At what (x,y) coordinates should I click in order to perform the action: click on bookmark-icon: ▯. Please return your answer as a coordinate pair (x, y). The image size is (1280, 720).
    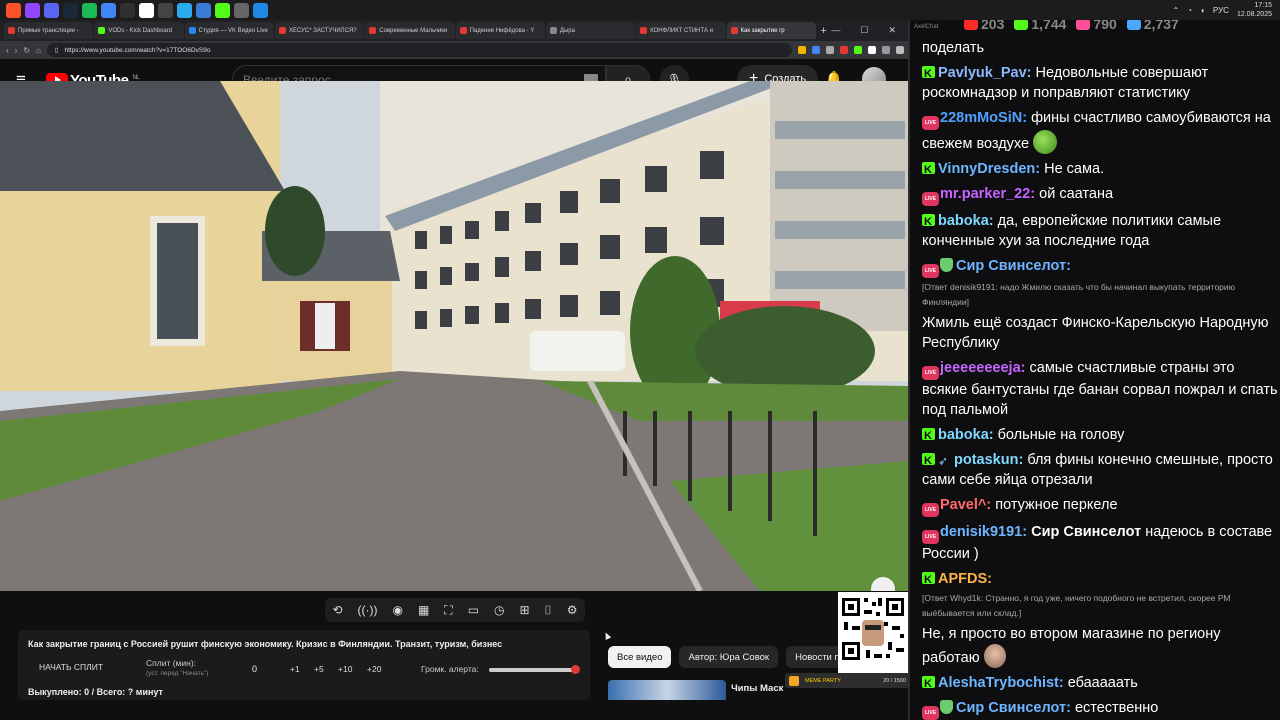
    Looking at the image, I should click on (57, 50).